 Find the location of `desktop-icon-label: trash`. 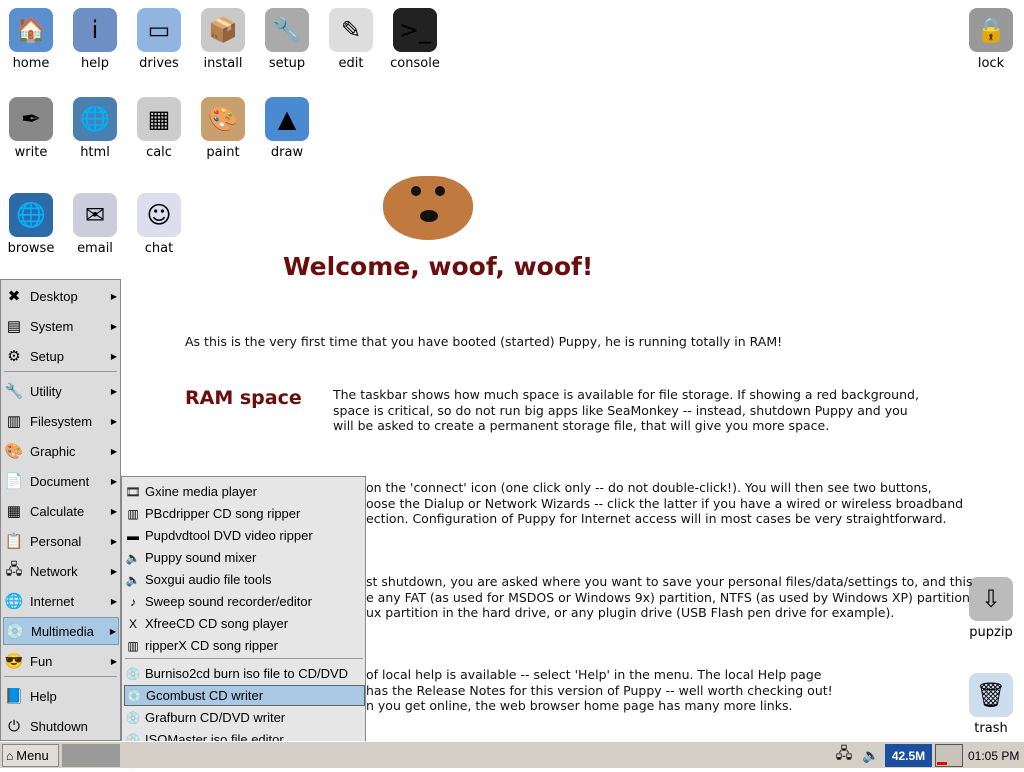

desktop-icon-label: trash is located at coordinates (991, 728).